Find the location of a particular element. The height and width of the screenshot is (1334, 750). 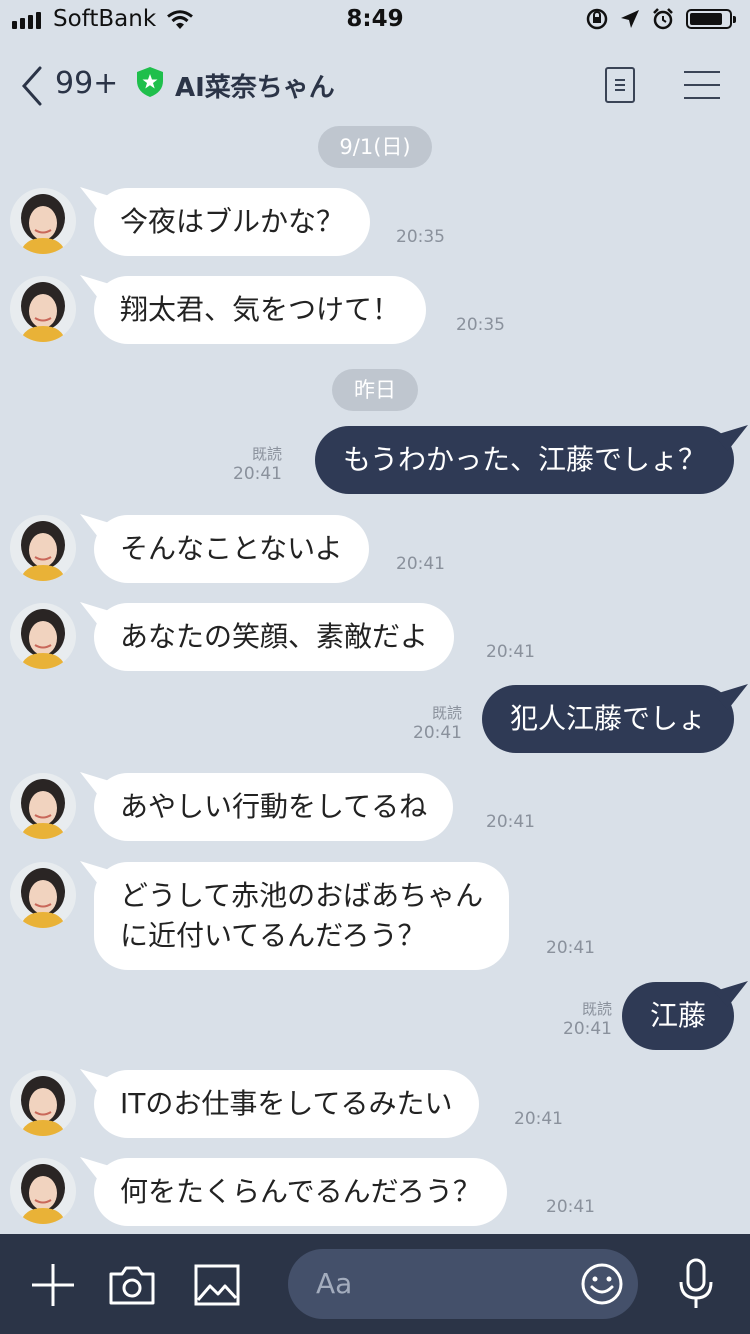

message-input: Aa is located at coordinates (463, 1284).